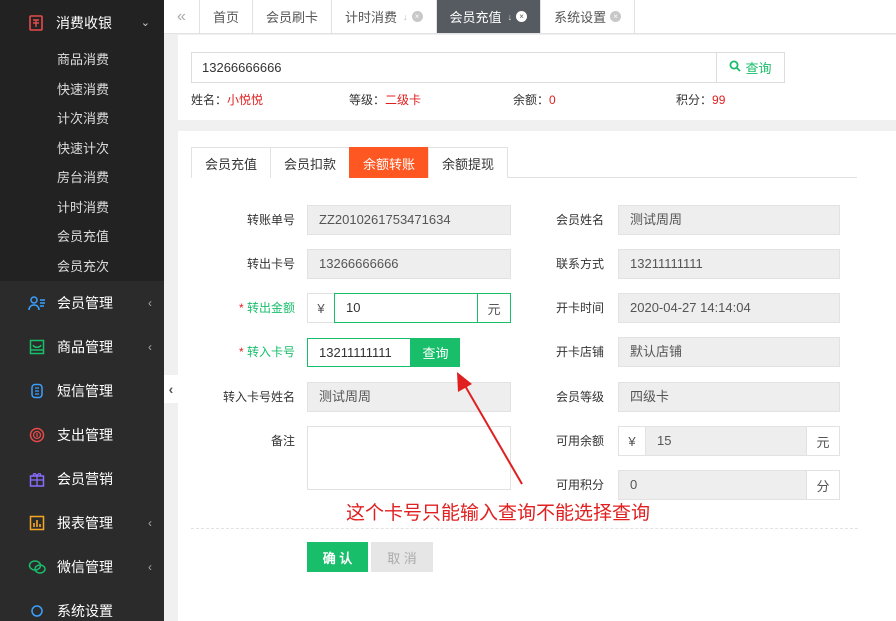  Describe the element at coordinates (579, 352) in the screenshot. I see `store-label: 开卡店铺` at that location.